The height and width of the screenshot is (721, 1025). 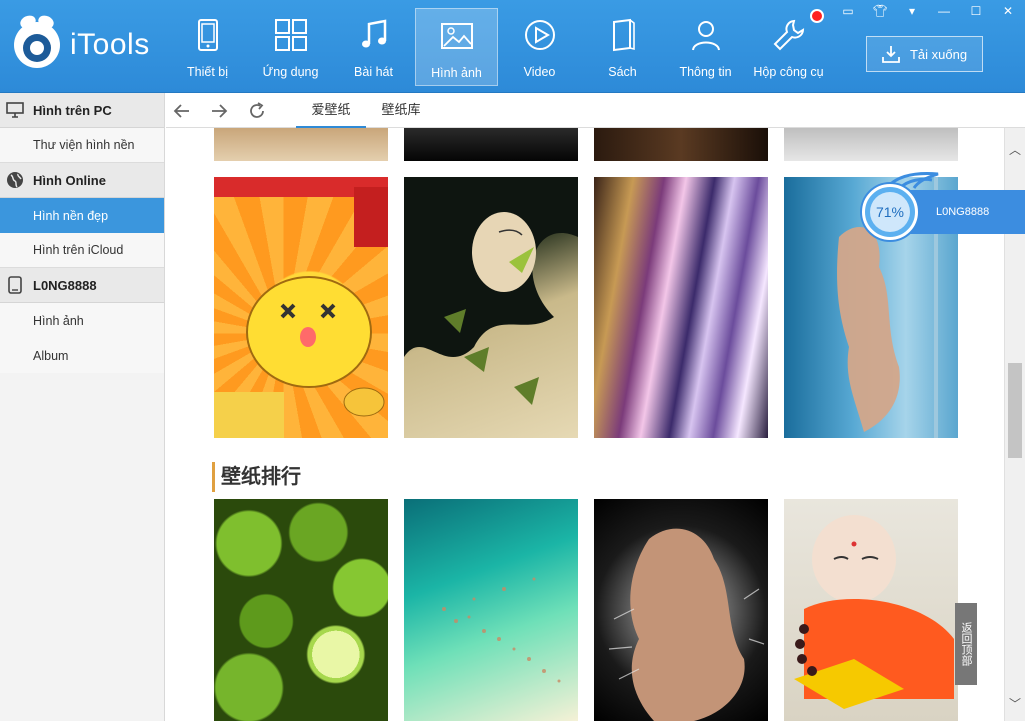 What do you see at coordinates (944, 11) in the screenshot?
I see `minimize-icon: —` at bounding box center [944, 11].